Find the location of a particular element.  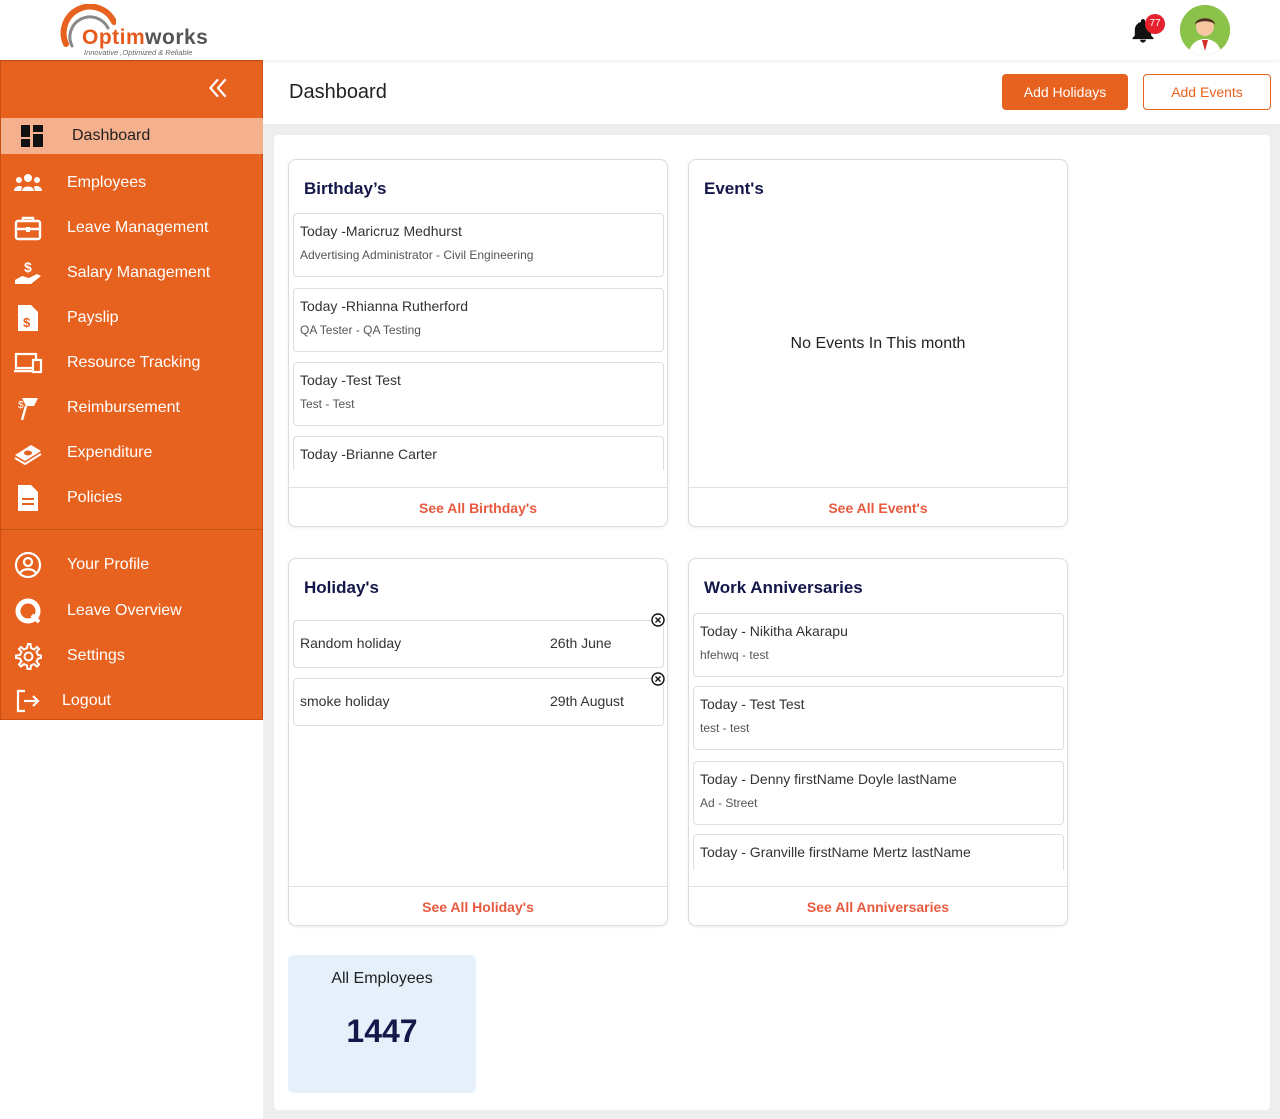

sidebar-item-policies: Policies is located at coordinates (132, 498).